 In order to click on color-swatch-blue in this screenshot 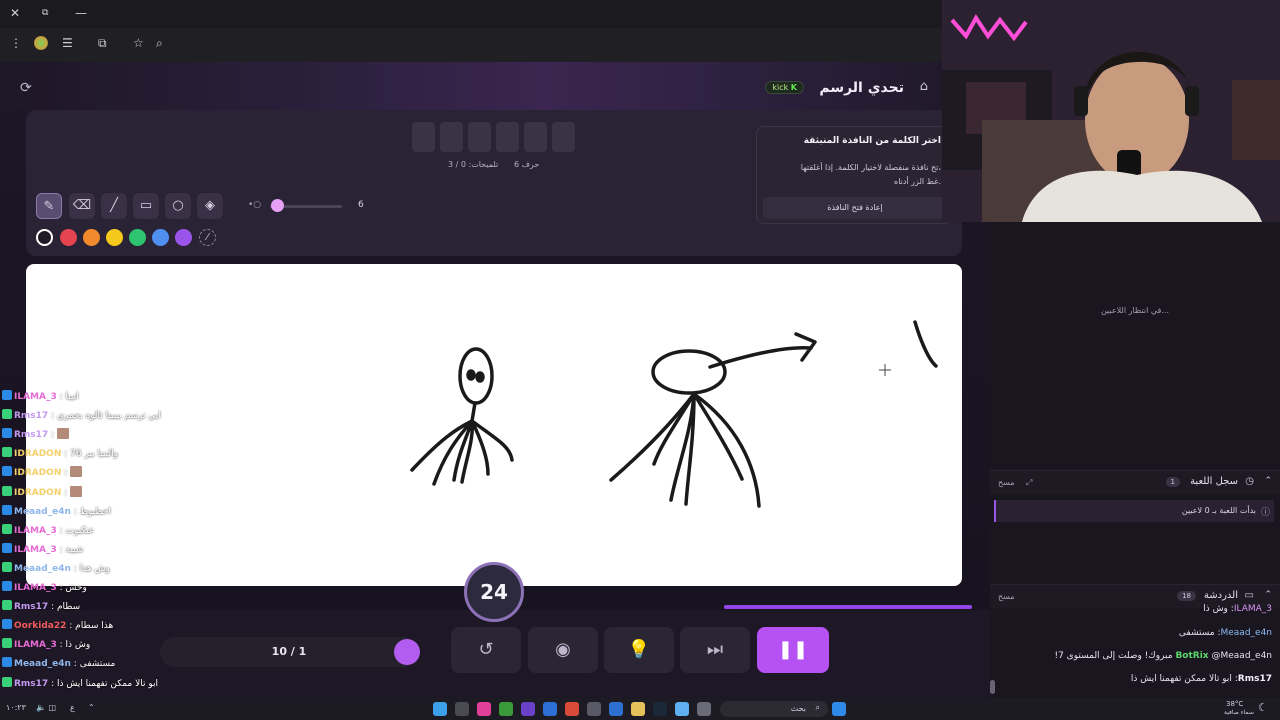, I will do `click(160, 237)`.